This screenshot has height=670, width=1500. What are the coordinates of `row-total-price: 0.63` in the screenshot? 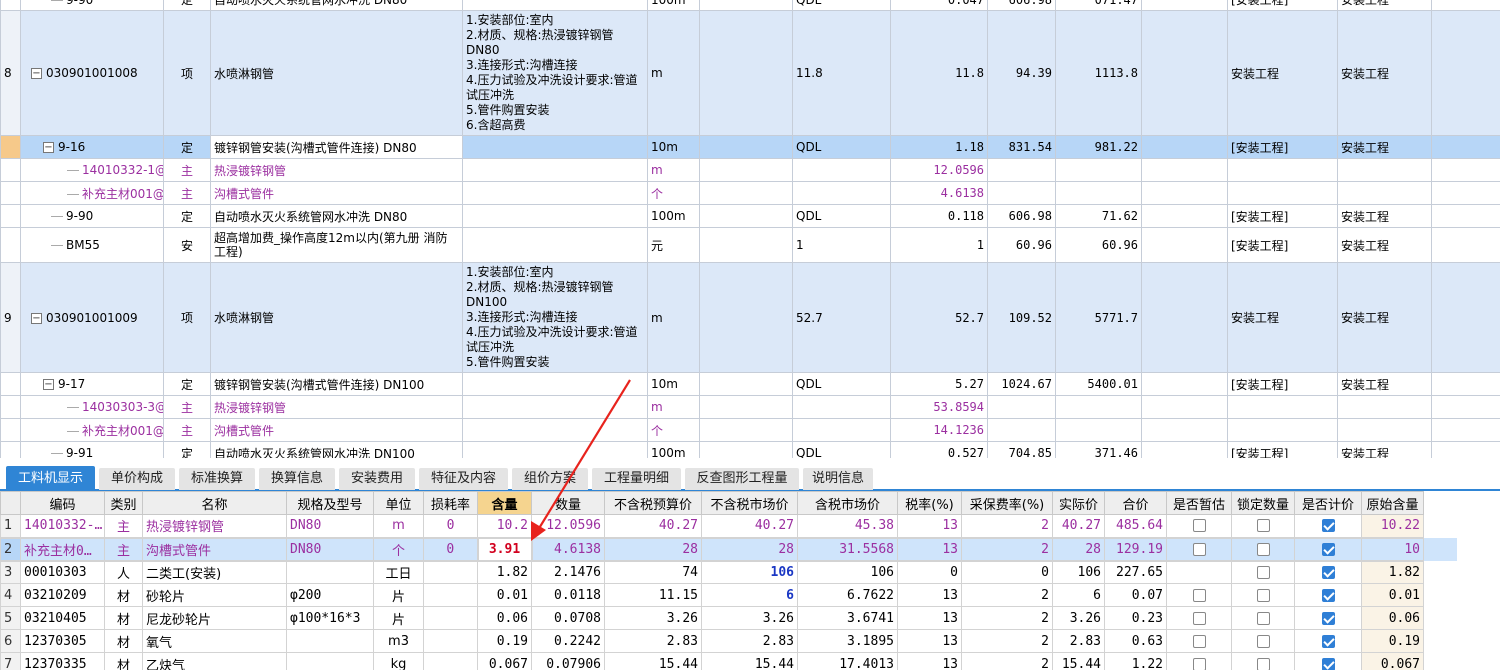 It's located at (1135, 641).